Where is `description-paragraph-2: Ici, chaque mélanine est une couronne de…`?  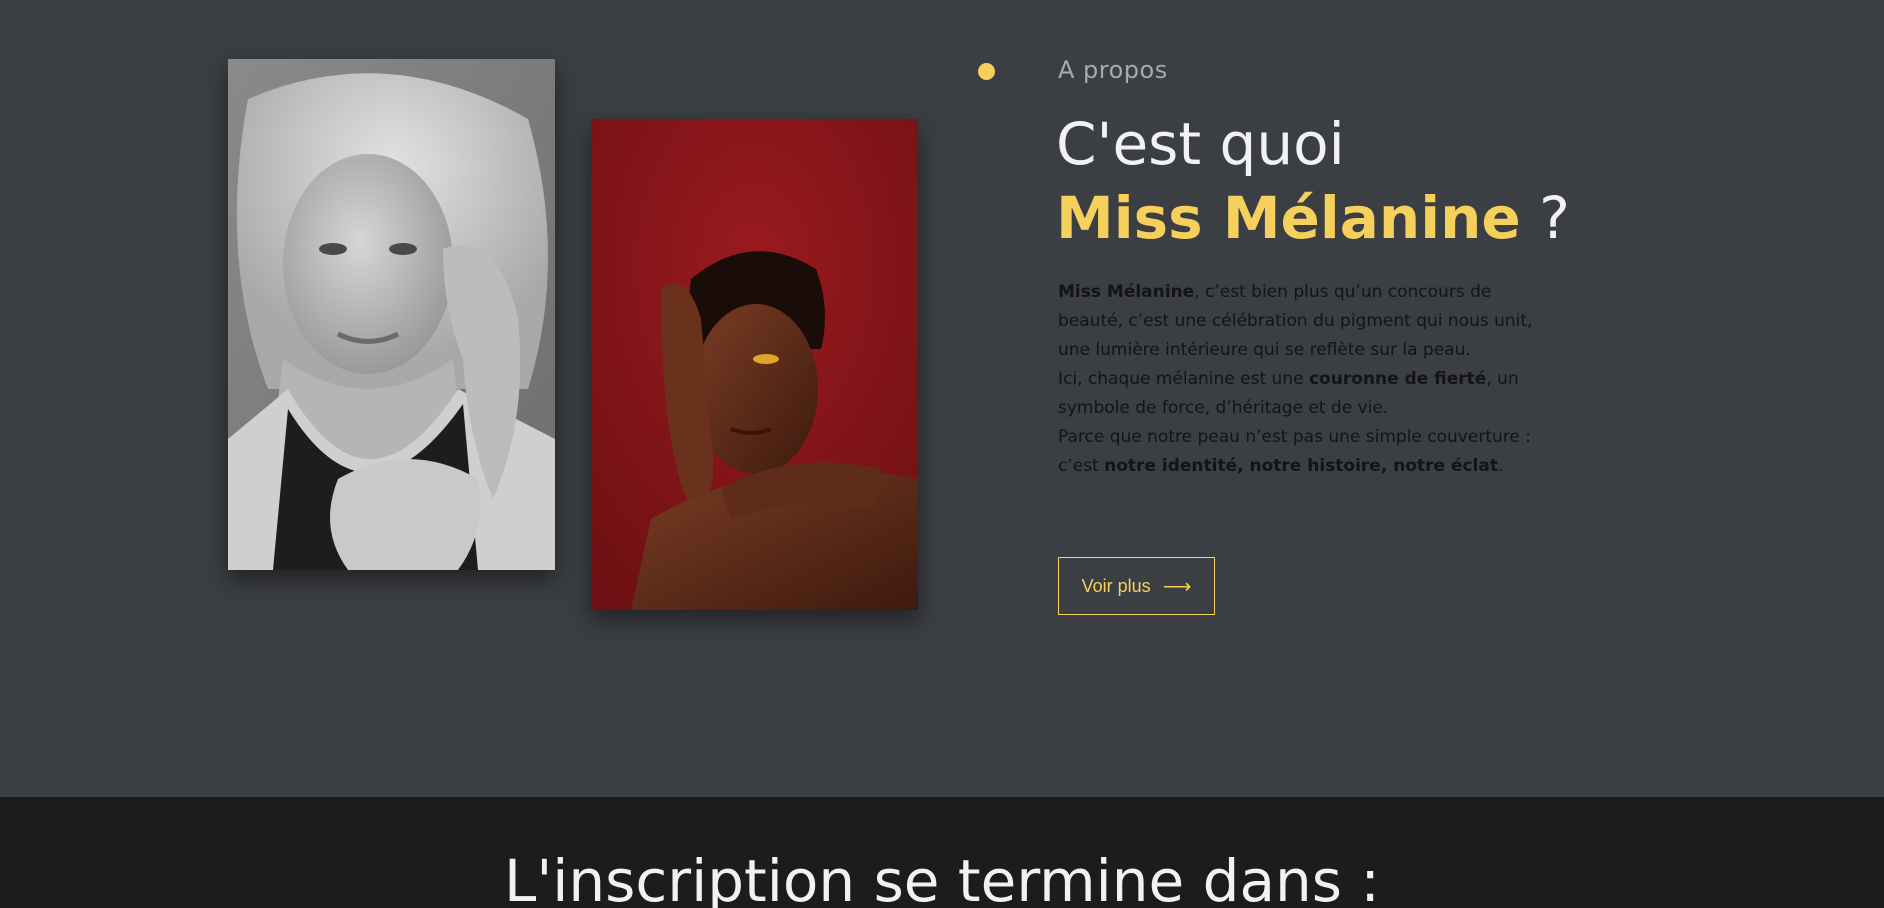
description-paragraph-2: Ici, chaque mélanine est une couronne de… is located at coordinates (1308, 394).